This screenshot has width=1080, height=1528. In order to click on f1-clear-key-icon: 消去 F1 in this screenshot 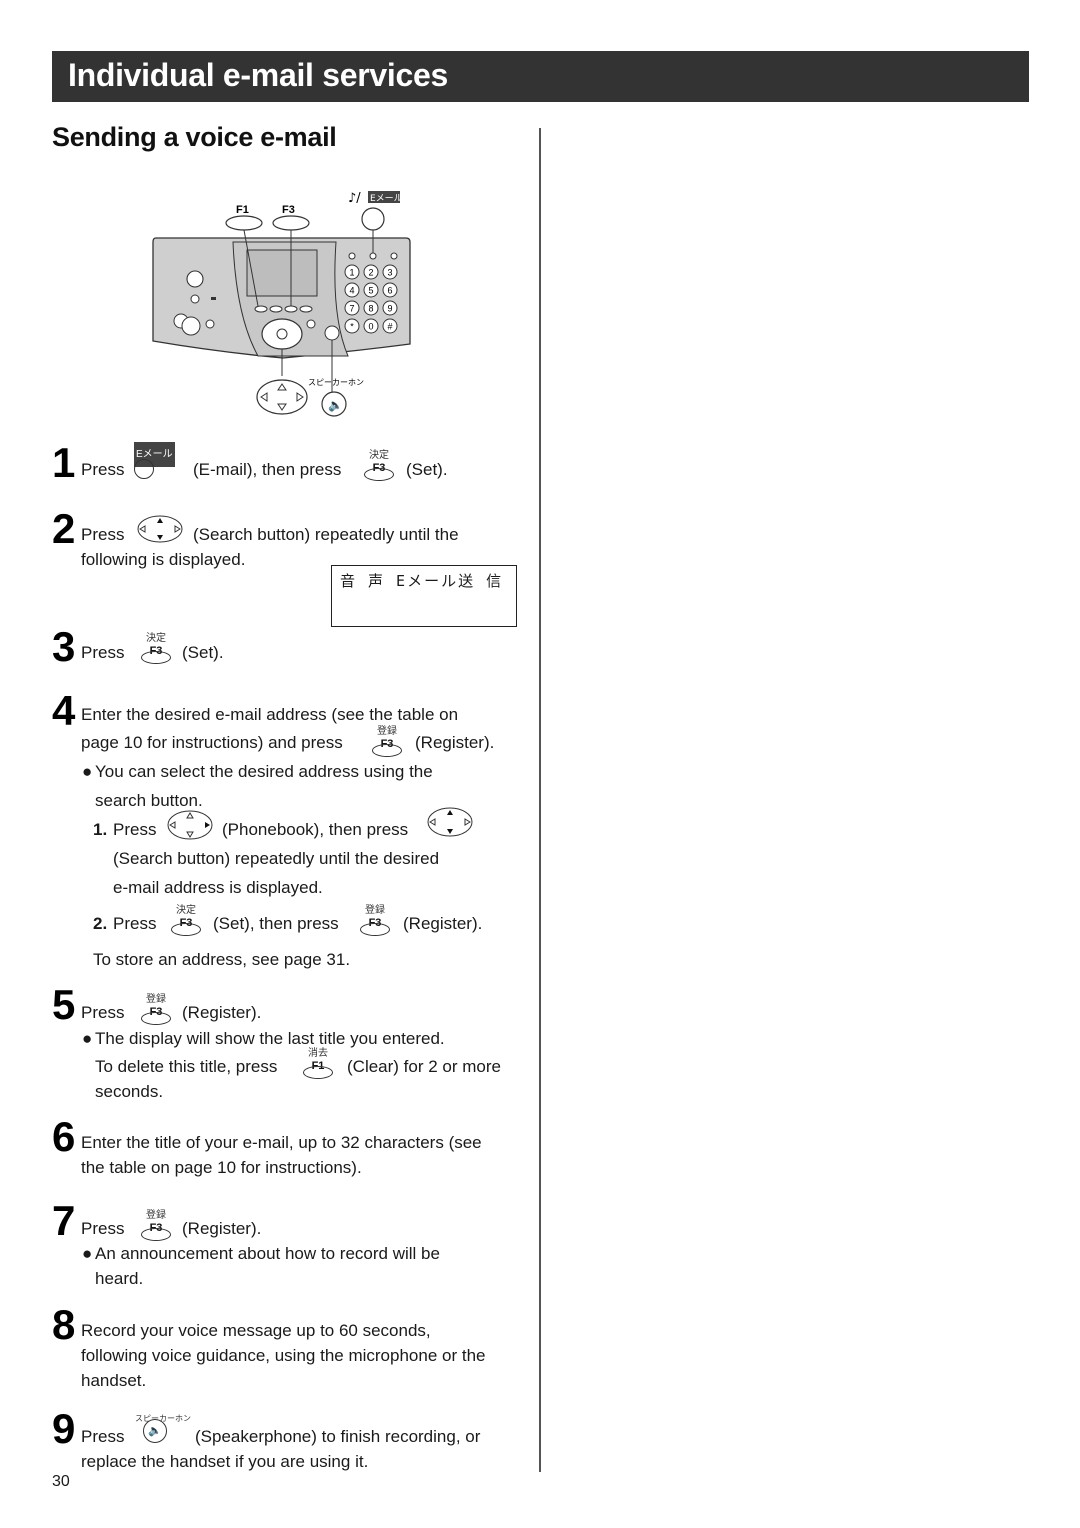, I will do `click(318, 1064)`.